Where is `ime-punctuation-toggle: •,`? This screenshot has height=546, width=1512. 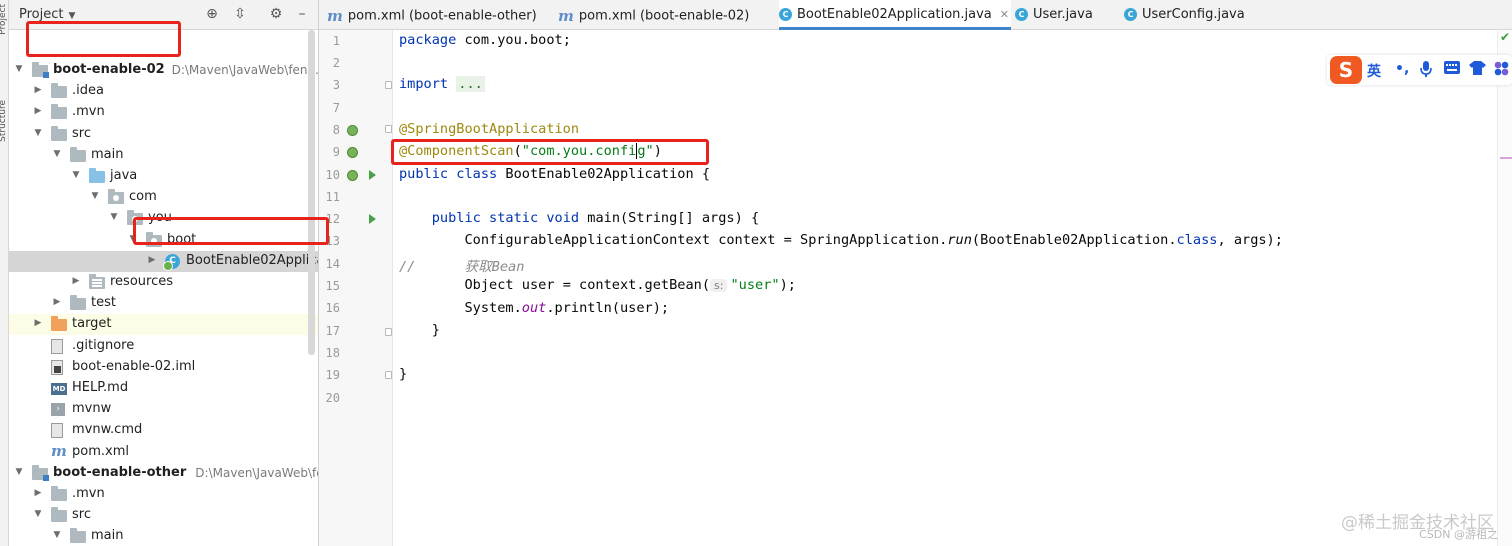 ime-punctuation-toggle: •, is located at coordinates (1402, 69).